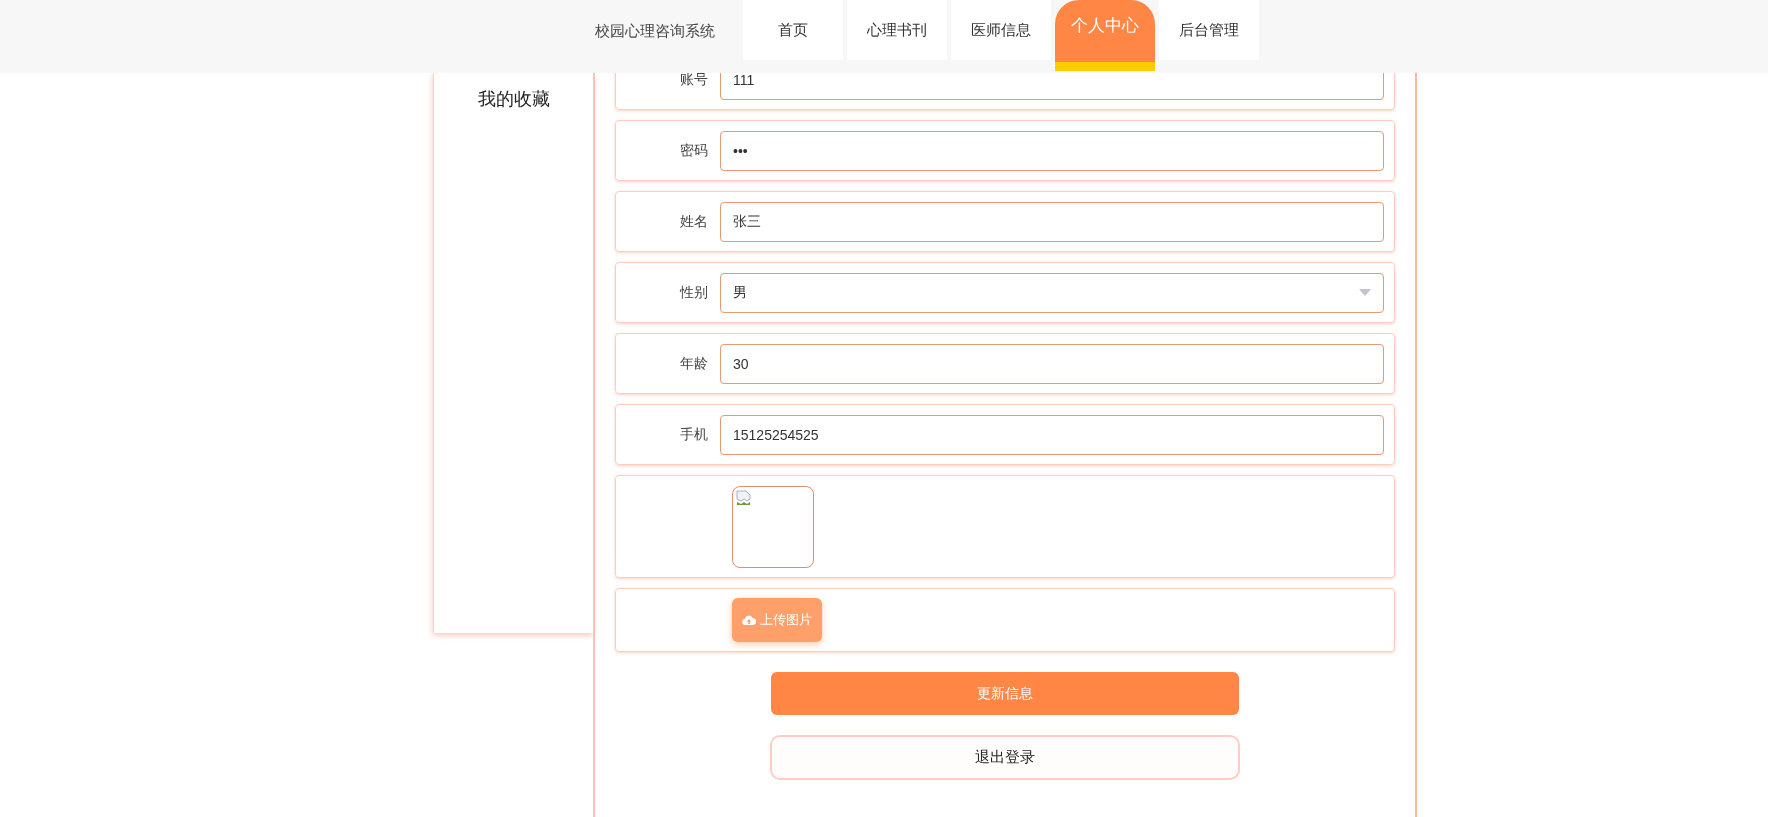 Image resolution: width=1768 pixels, height=817 pixels. Describe the element at coordinates (1005, 757) in the screenshot. I see `logout-button: 退出登录` at that location.